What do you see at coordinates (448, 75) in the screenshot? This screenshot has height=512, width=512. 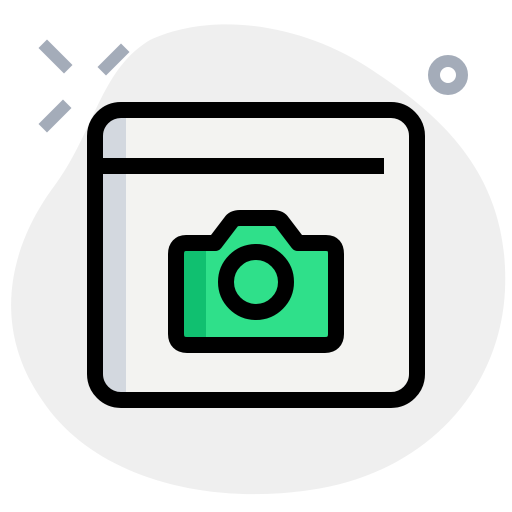 I see `ring-icon` at bounding box center [448, 75].